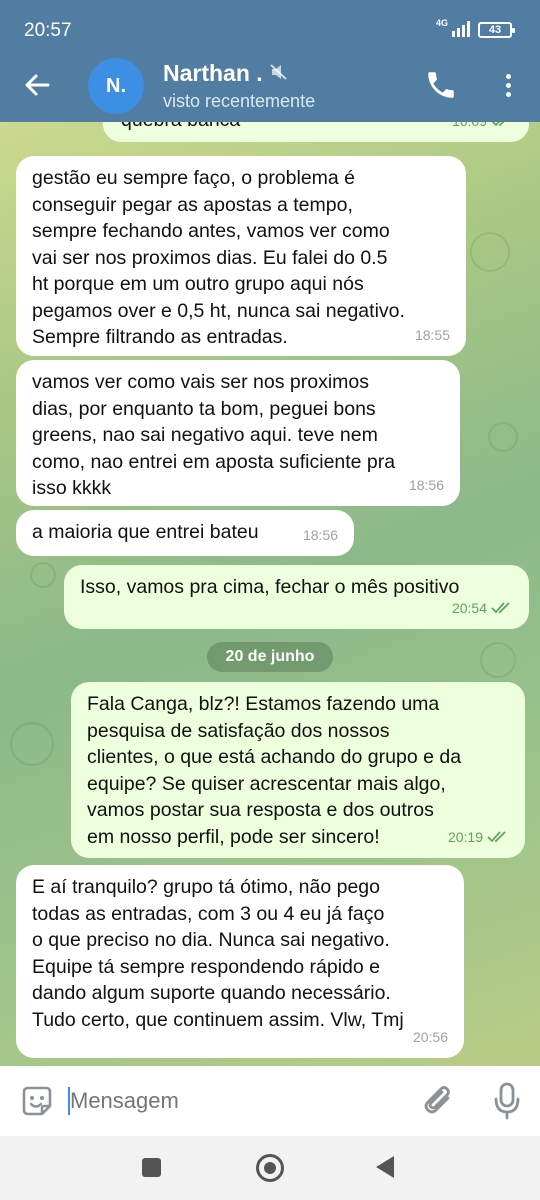  Describe the element at coordinates (270, 24) in the screenshot. I see `status-bar: 20:57 4G 43` at that location.